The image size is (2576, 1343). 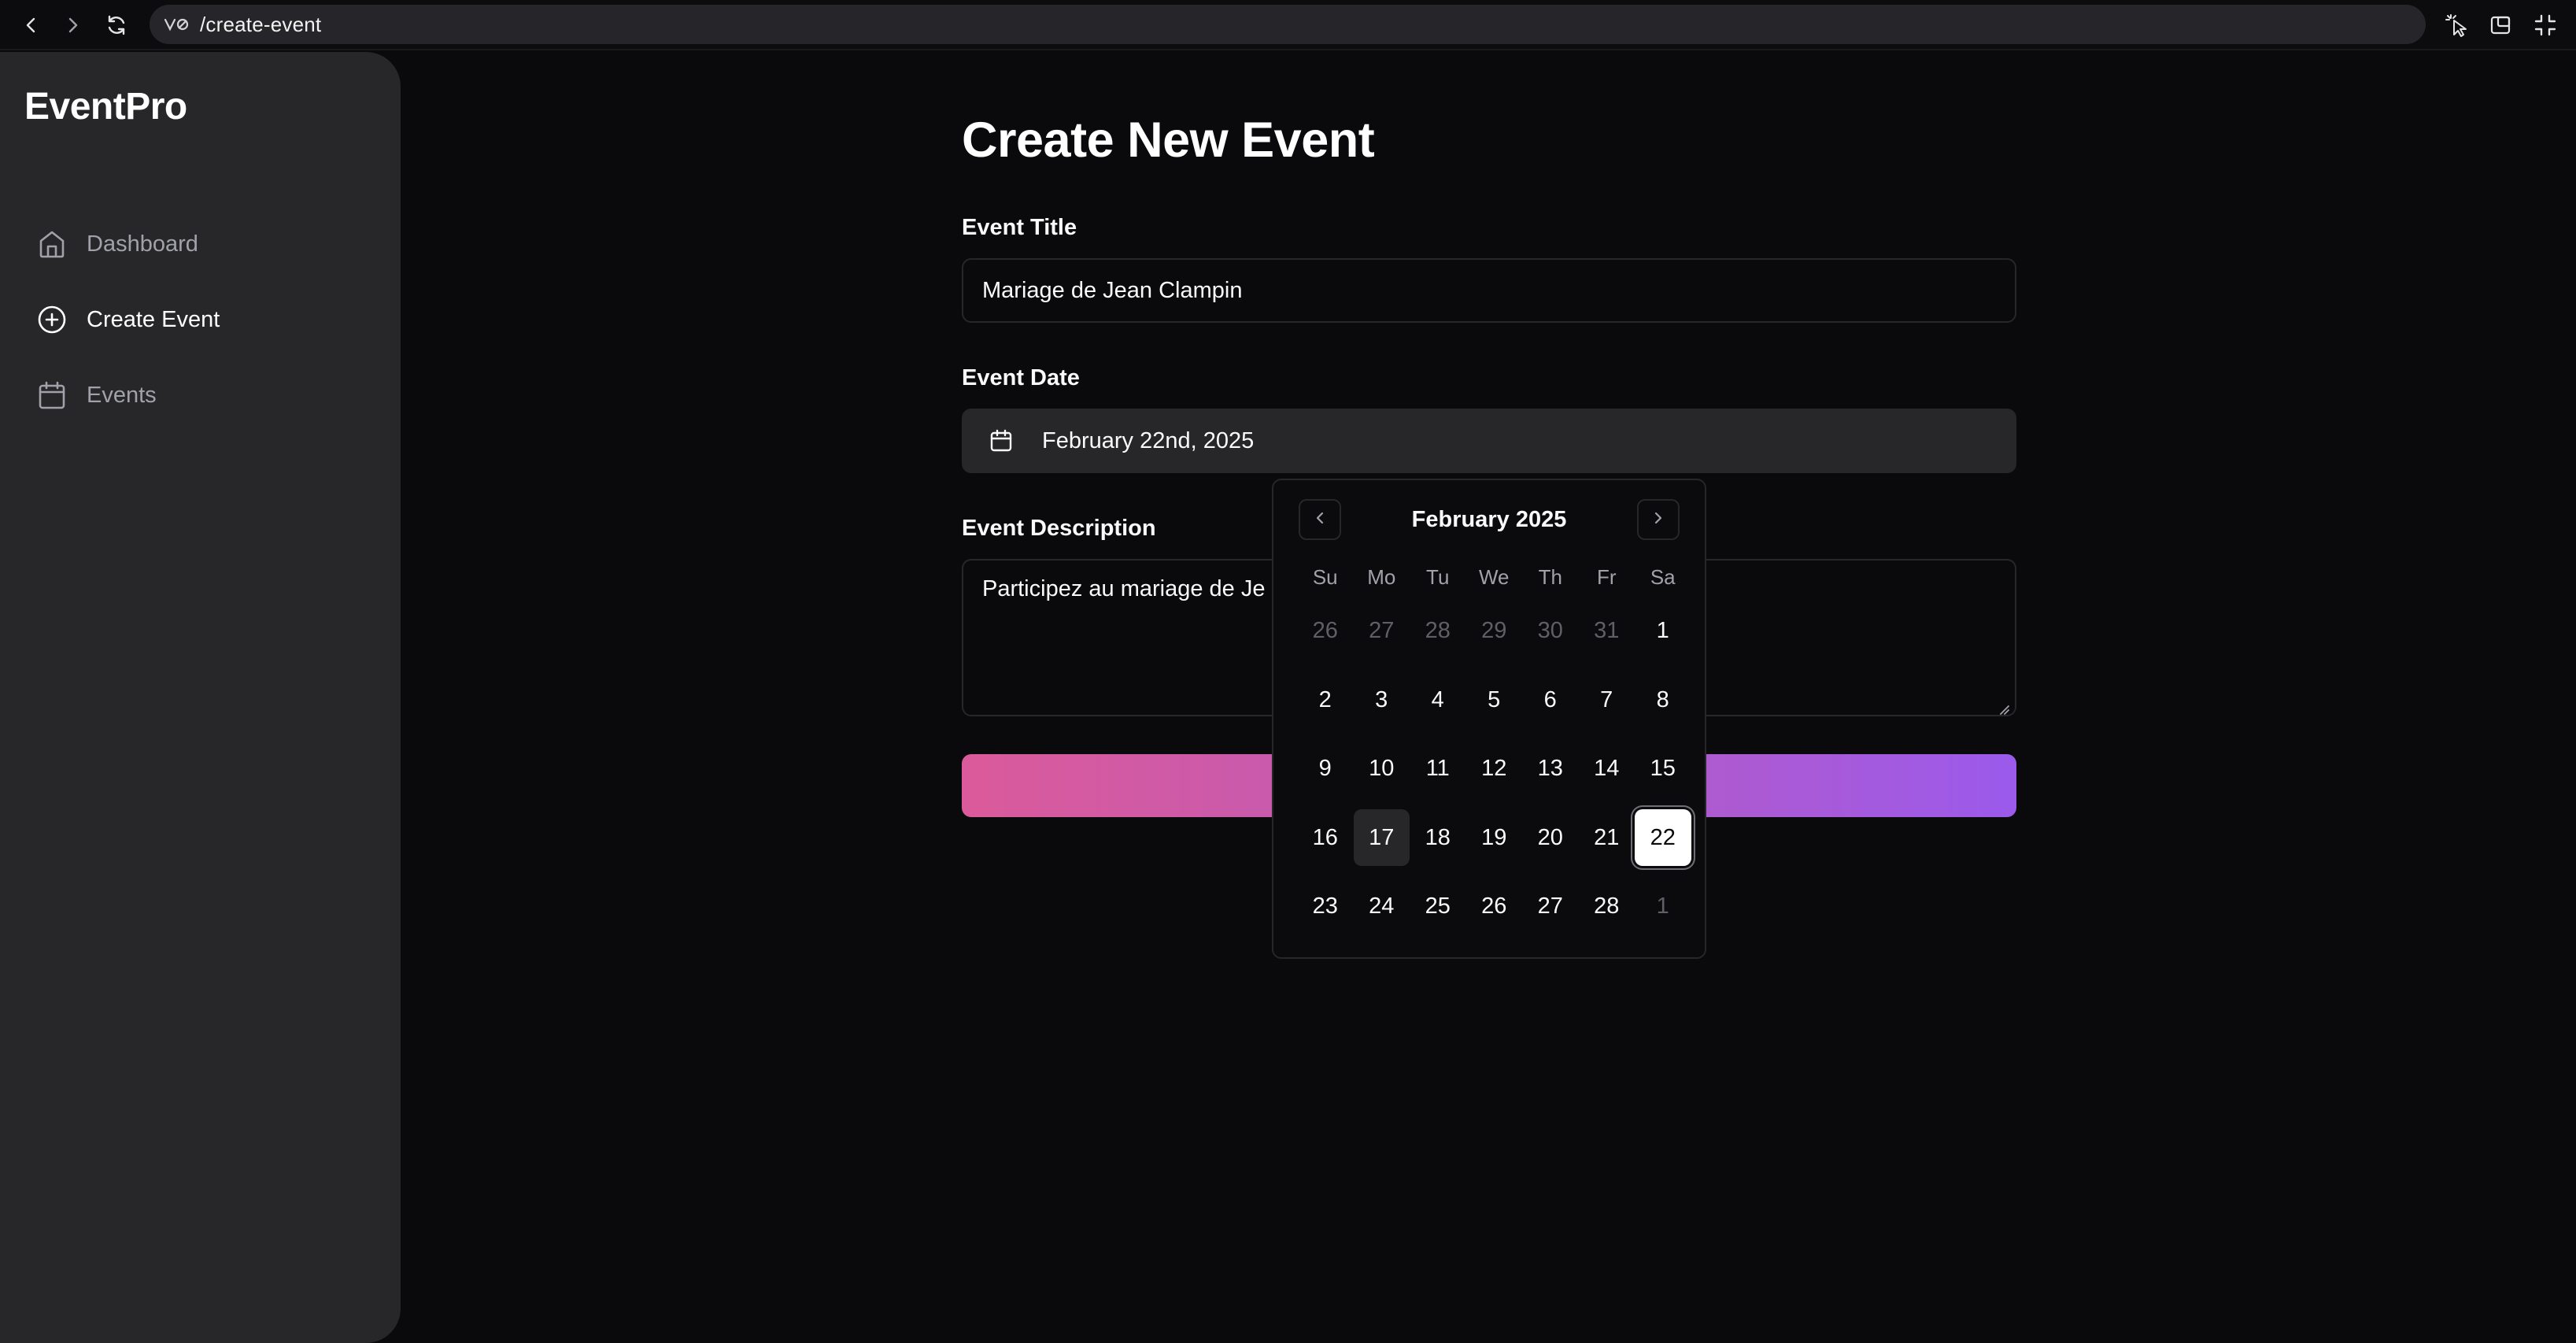 What do you see at coordinates (1550, 700) in the screenshot?
I see `calendar-day: 6` at bounding box center [1550, 700].